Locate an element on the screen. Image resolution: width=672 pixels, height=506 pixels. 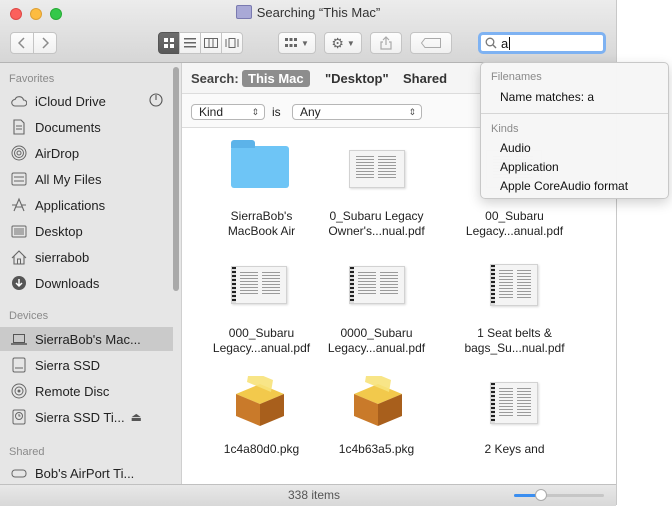
file-name-line1: 1c4b63a5.pkg is located at coordinates (376, 449).